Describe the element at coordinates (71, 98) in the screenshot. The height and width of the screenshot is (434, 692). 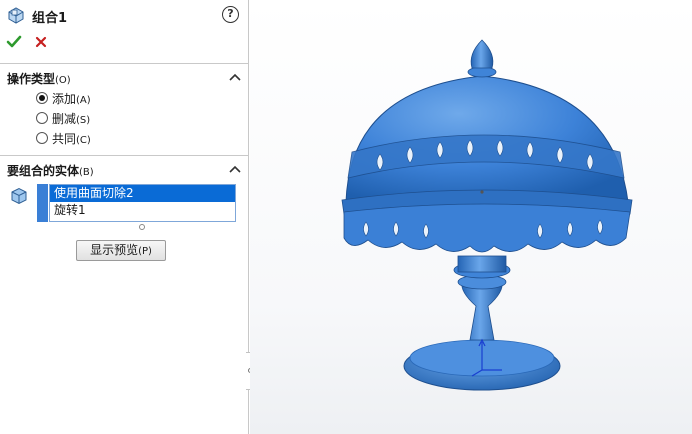
I see `radio-add-label: 添加(A)` at that location.